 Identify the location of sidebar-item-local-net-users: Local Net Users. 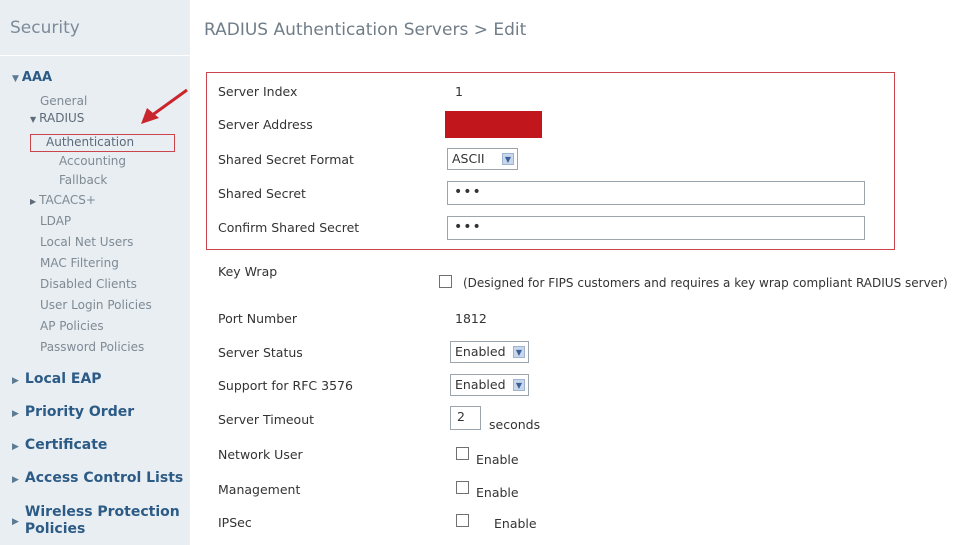
(86, 242).